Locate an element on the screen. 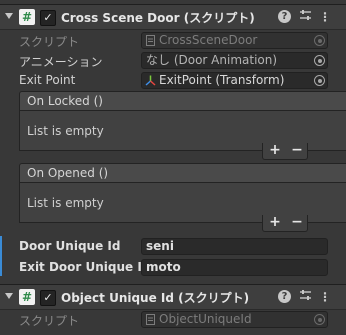 The width and height of the screenshot is (346, 335). on-opened-event-header: On Opened () is located at coordinates (182, 173).